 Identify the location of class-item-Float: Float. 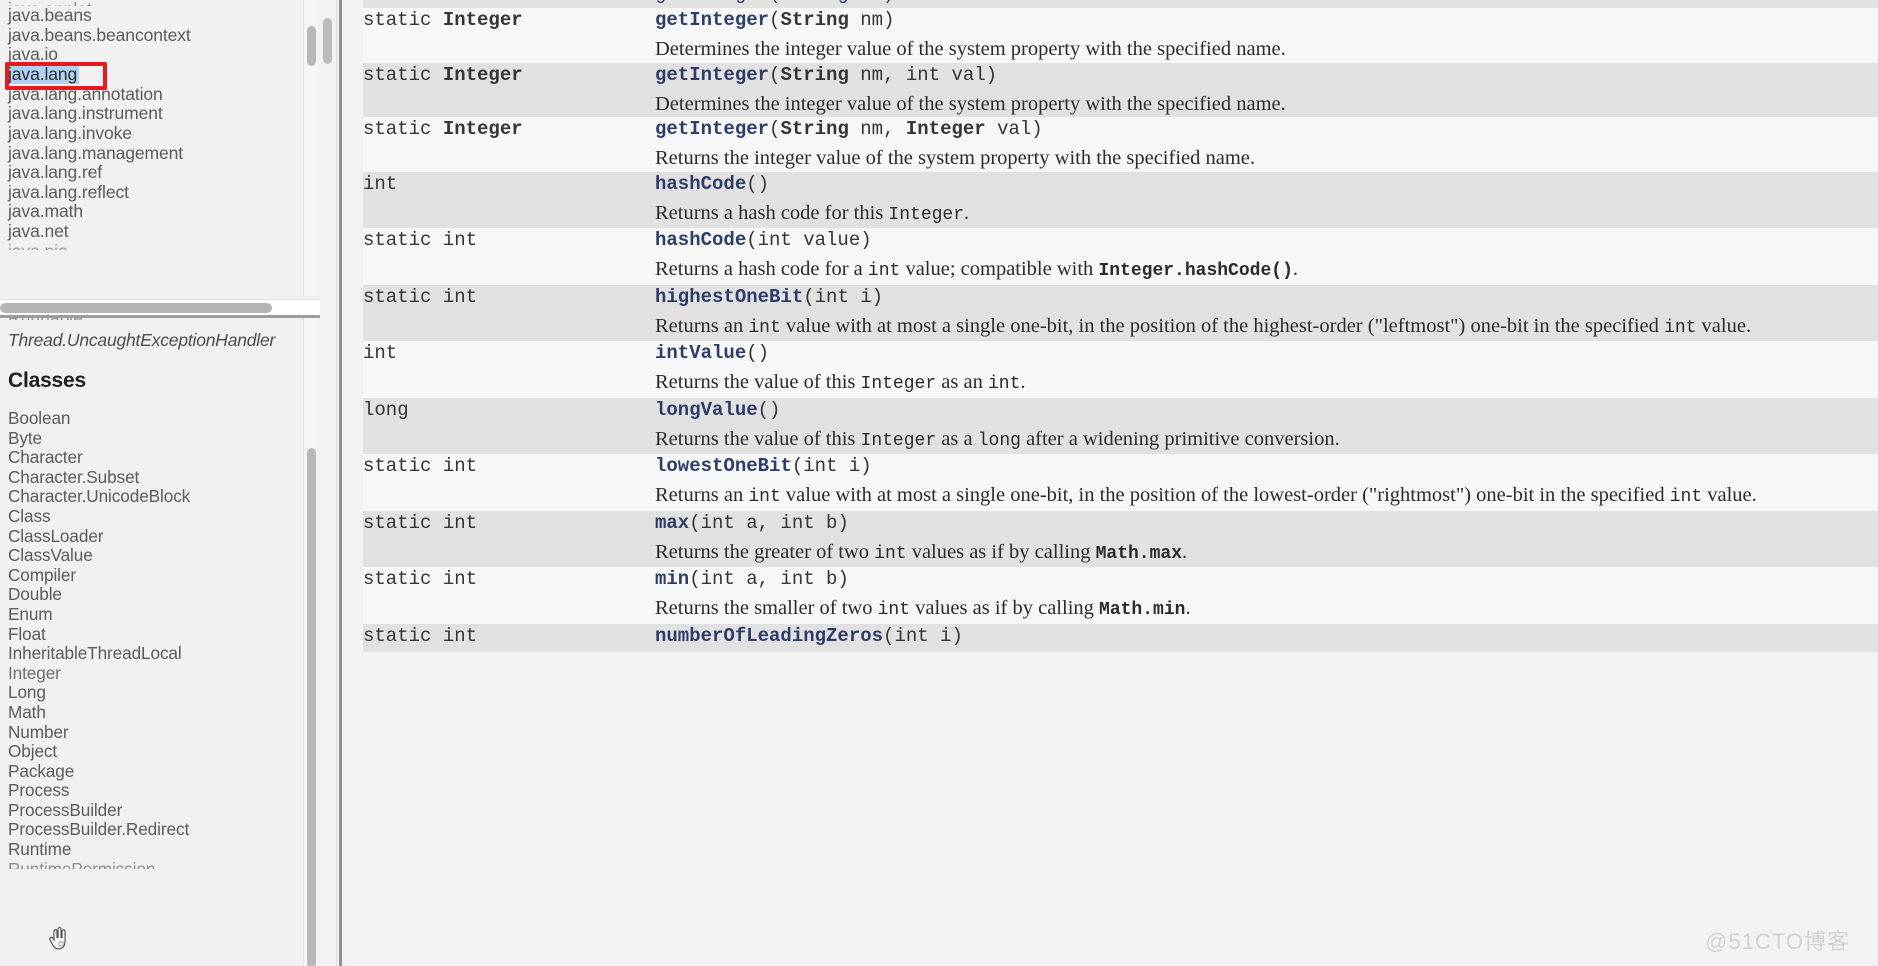
(156, 634).